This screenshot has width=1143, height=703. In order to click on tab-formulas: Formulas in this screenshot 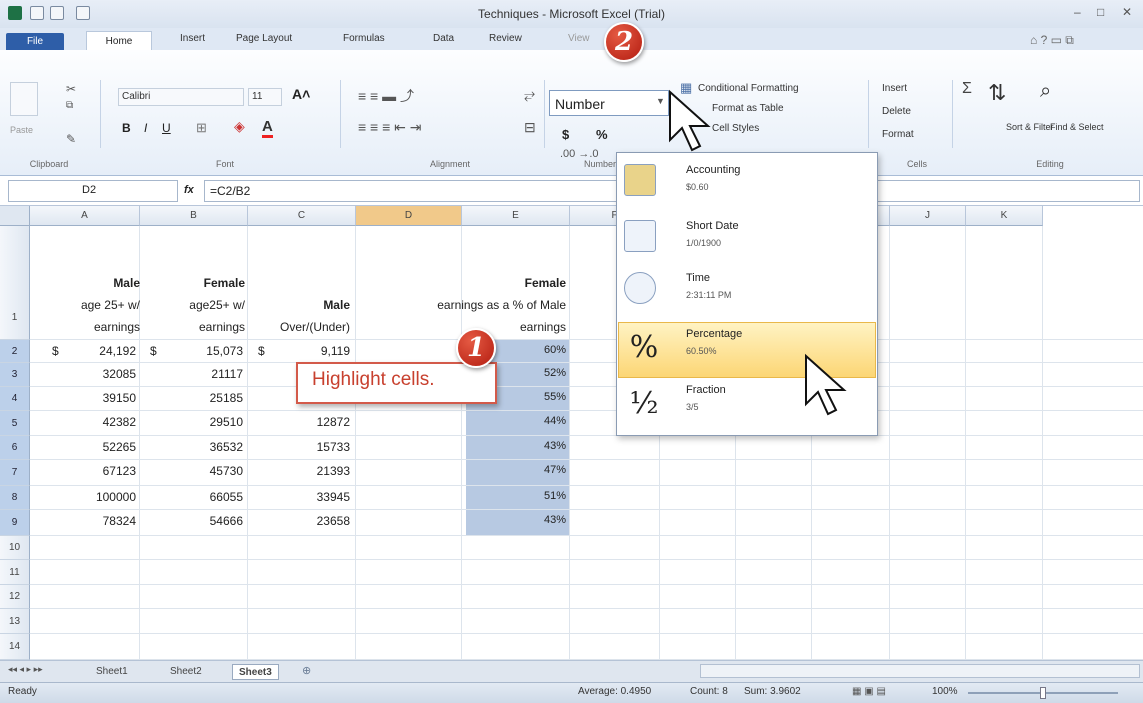, I will do `click(364, 39)`.